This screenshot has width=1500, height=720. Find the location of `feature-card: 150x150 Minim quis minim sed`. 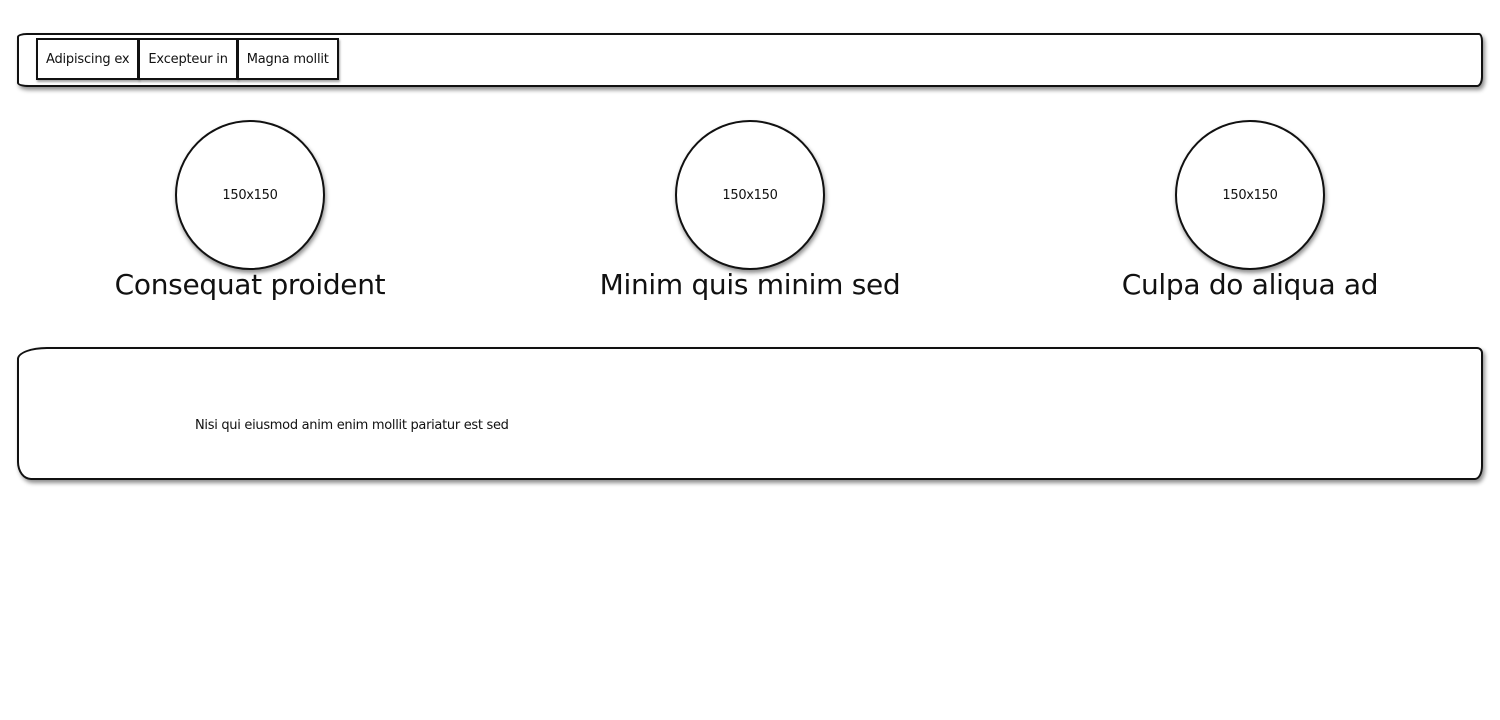

feature-card: 150x150 Minim quis minim sed is located at coordinates (750, 215).